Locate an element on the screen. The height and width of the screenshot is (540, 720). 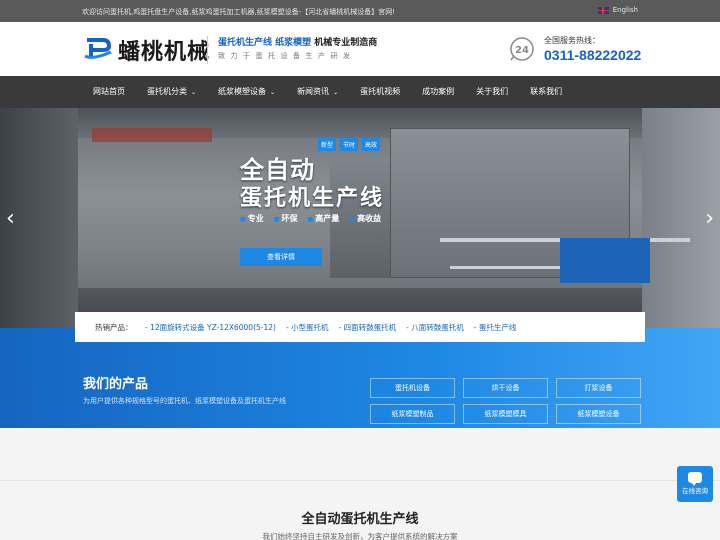
nav-item: 纸浆模塑设备 ⌄ is located at coordinates (246, 92).